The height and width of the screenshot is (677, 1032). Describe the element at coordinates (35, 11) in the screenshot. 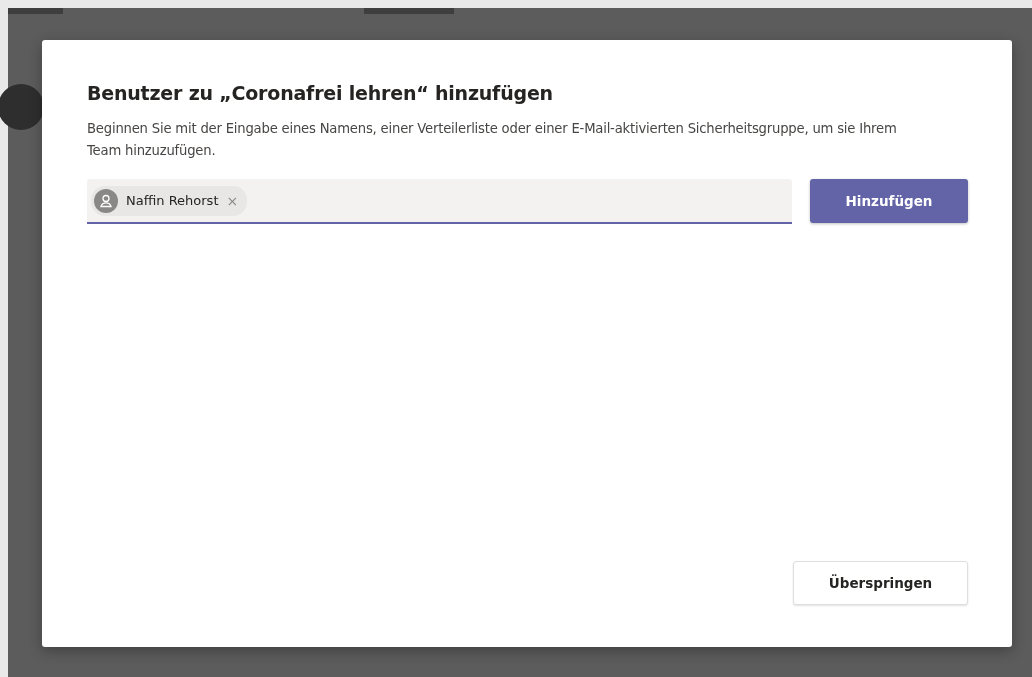

I see `blurred-bar` at that location.